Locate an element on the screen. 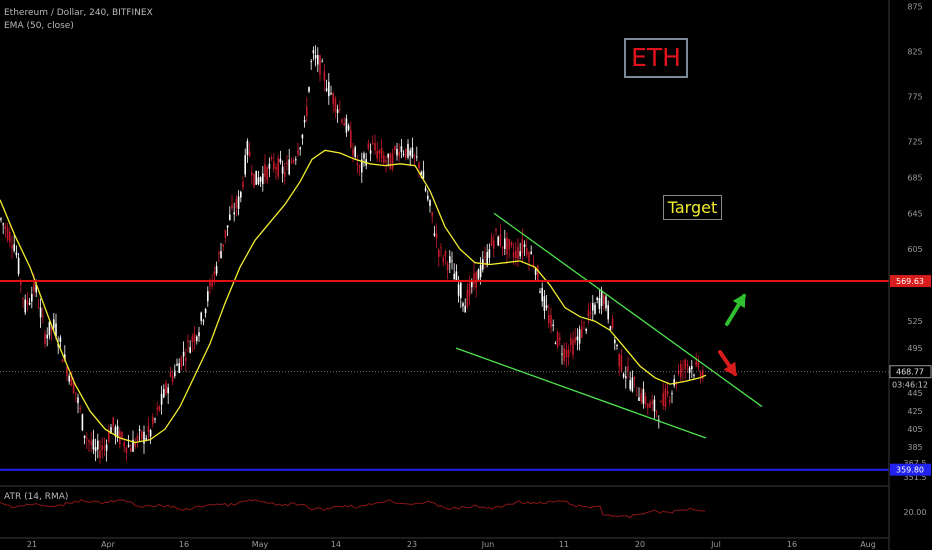 Image resolution: width=932 pixels, height=550 pixels. atr-tick-label: 20.00 is located at coordinates (915, 512).